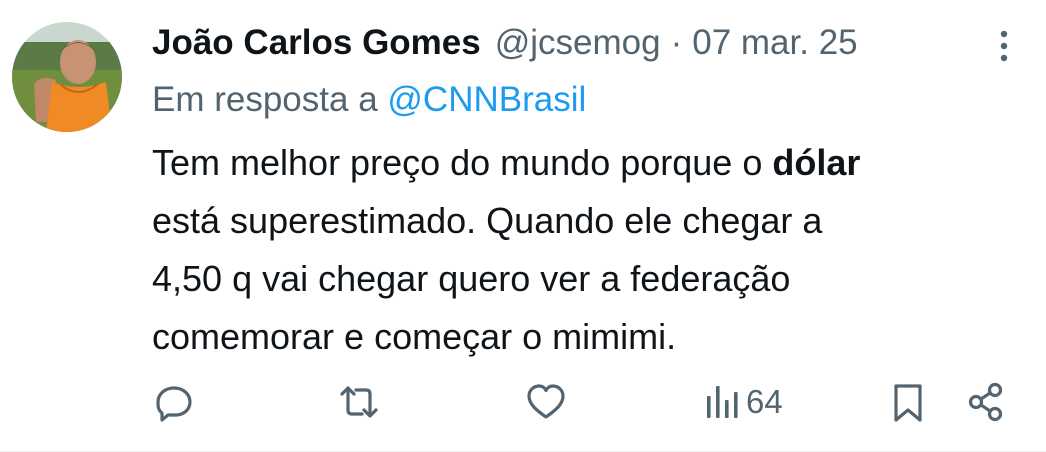 The image size is (1046, 452). I want to click on heart-icon, so click(546, 402).